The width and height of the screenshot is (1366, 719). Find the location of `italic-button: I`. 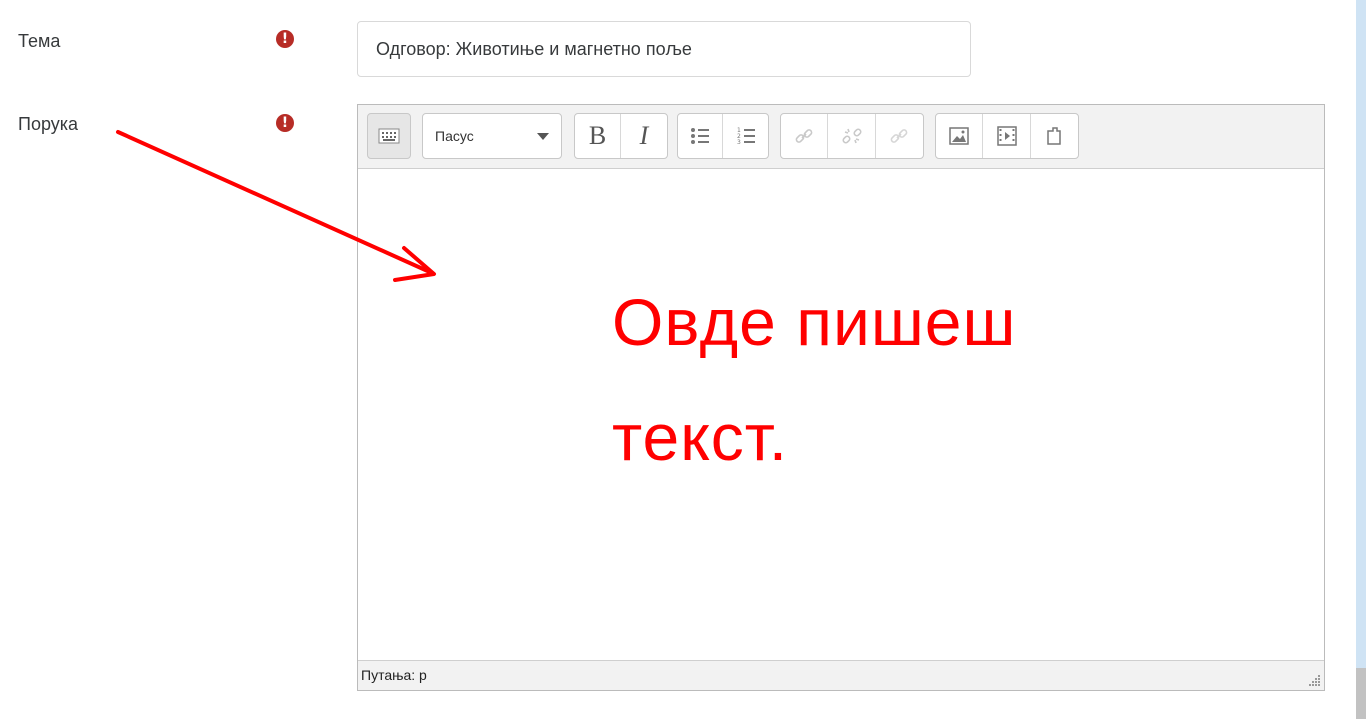

italic-button: I is located at coordinates (644, 136).